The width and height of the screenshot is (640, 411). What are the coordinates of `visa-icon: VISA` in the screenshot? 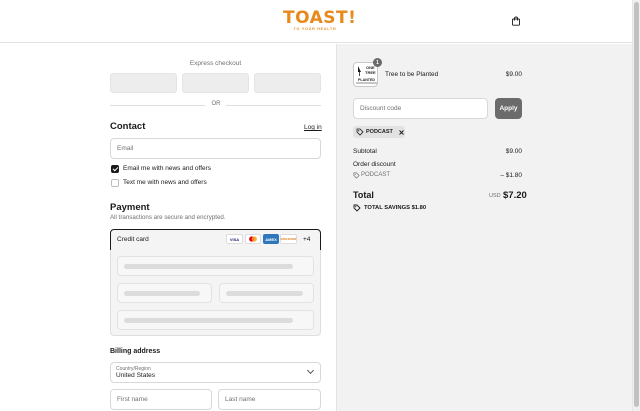 It's located at (234, 239).